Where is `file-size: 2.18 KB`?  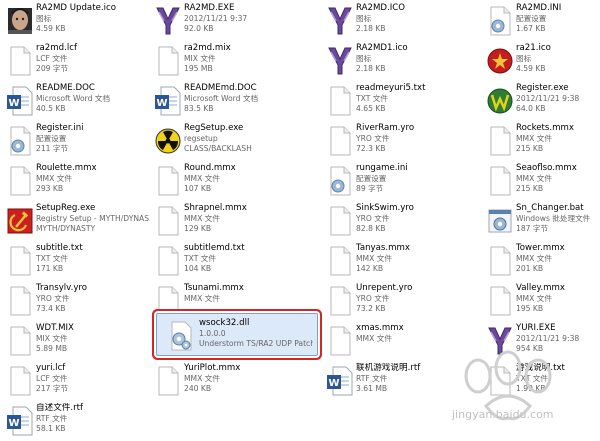
file-size: 2.18 KB is located at coordinates (371, 68).